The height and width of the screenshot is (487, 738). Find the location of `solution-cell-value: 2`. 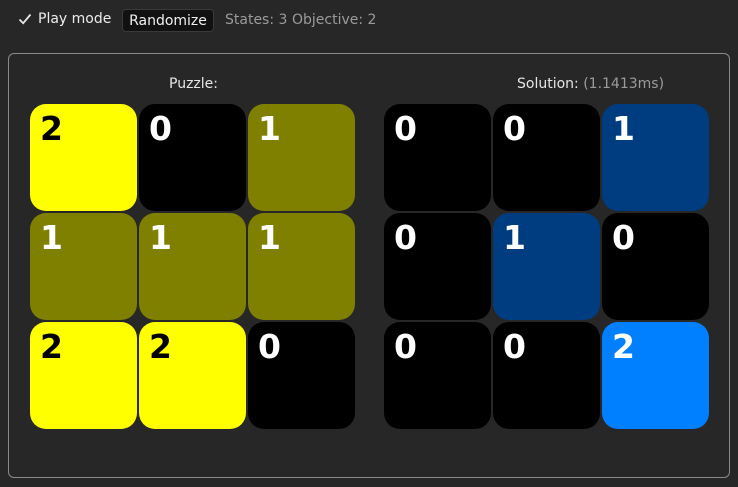

solution-cell-value: 2 is located at coordinates (623, 346).